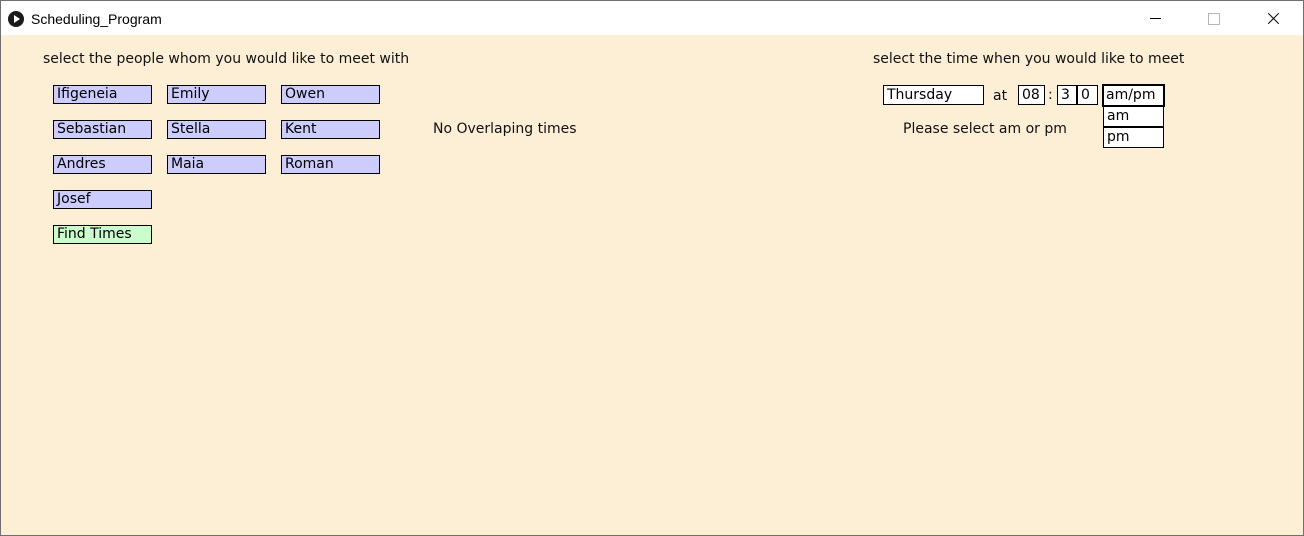 This screenshot has height=536, width=1304. I want to click on person-button-sebastian: Sebastian, so click(102, 129).